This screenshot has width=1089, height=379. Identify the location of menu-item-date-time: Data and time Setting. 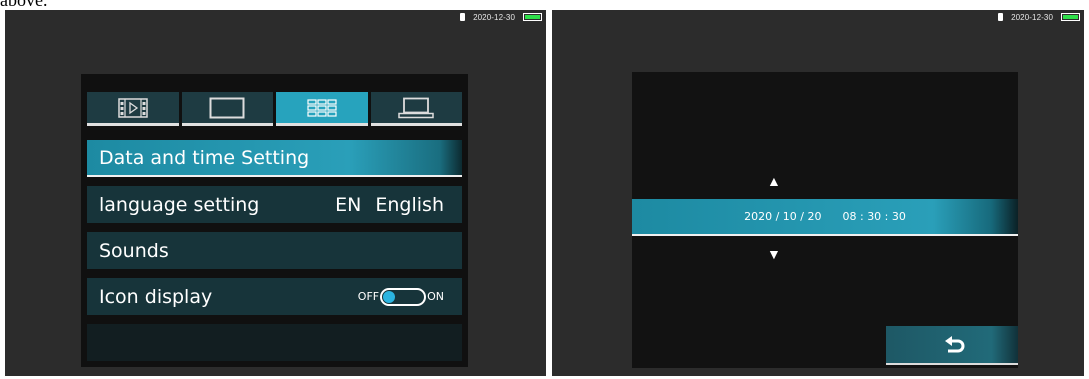
(274, 158).